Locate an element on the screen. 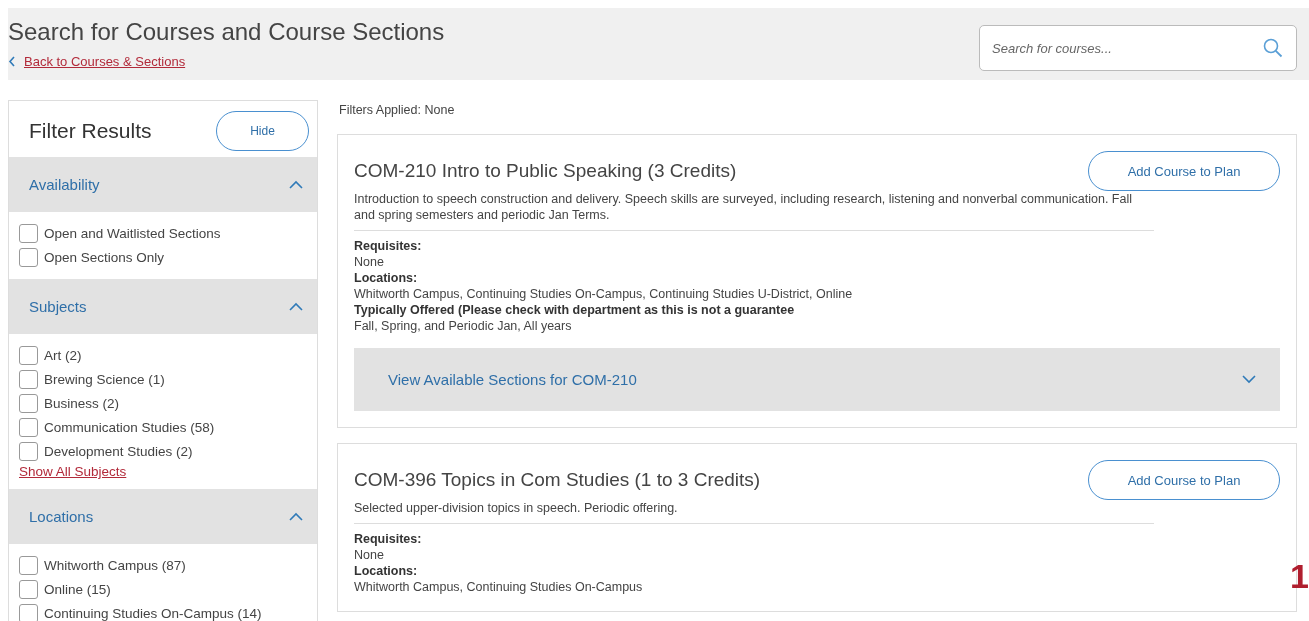 This screenshot has width=1309, height=621. filter-option-label: Business (2) is located at coordinates (82, 403).